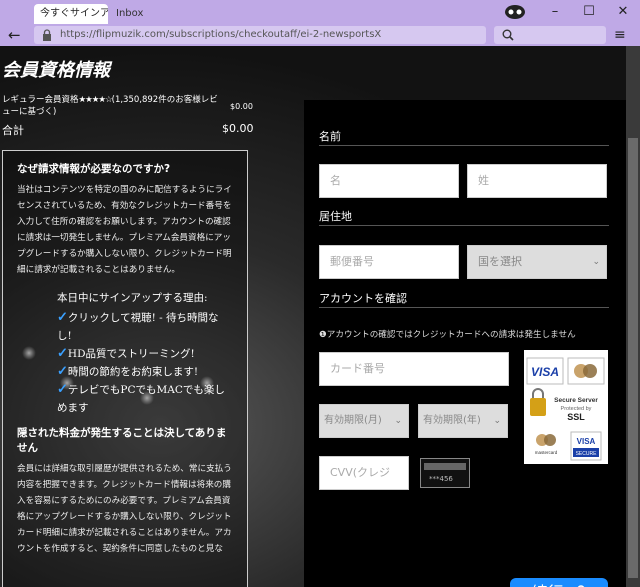  Describe the element at coordinates (633, 358) in the screenshot. I see `scrollbar-thumb` at that location.